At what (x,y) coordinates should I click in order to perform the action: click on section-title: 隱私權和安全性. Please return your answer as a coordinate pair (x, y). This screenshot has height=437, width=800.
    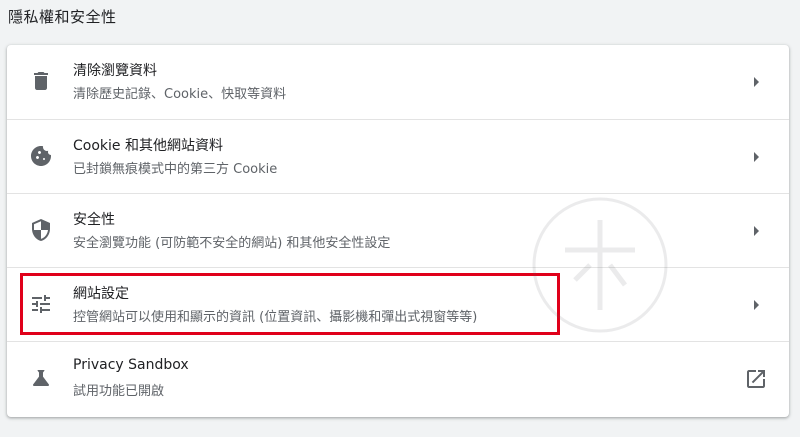
    Looking at the image, I should click on (62, 17).